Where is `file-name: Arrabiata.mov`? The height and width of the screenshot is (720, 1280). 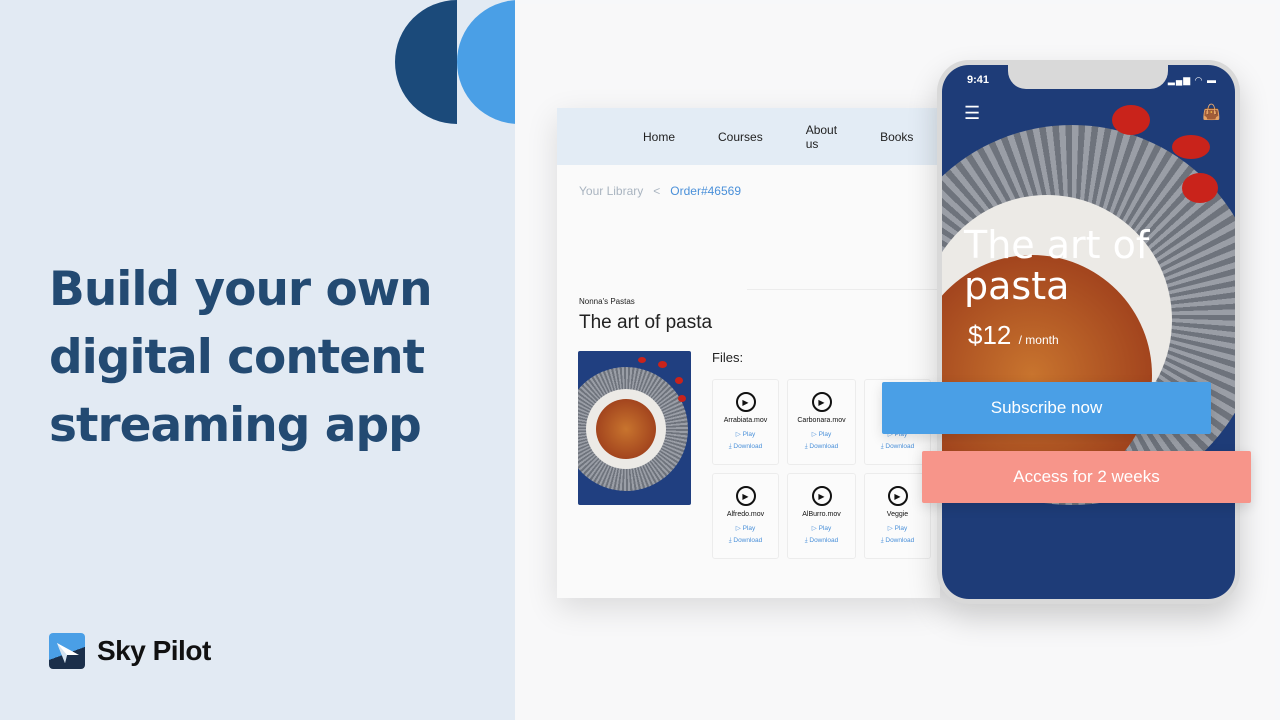 file-name: Arrabiata.mov is located at coordinates (745, 420).